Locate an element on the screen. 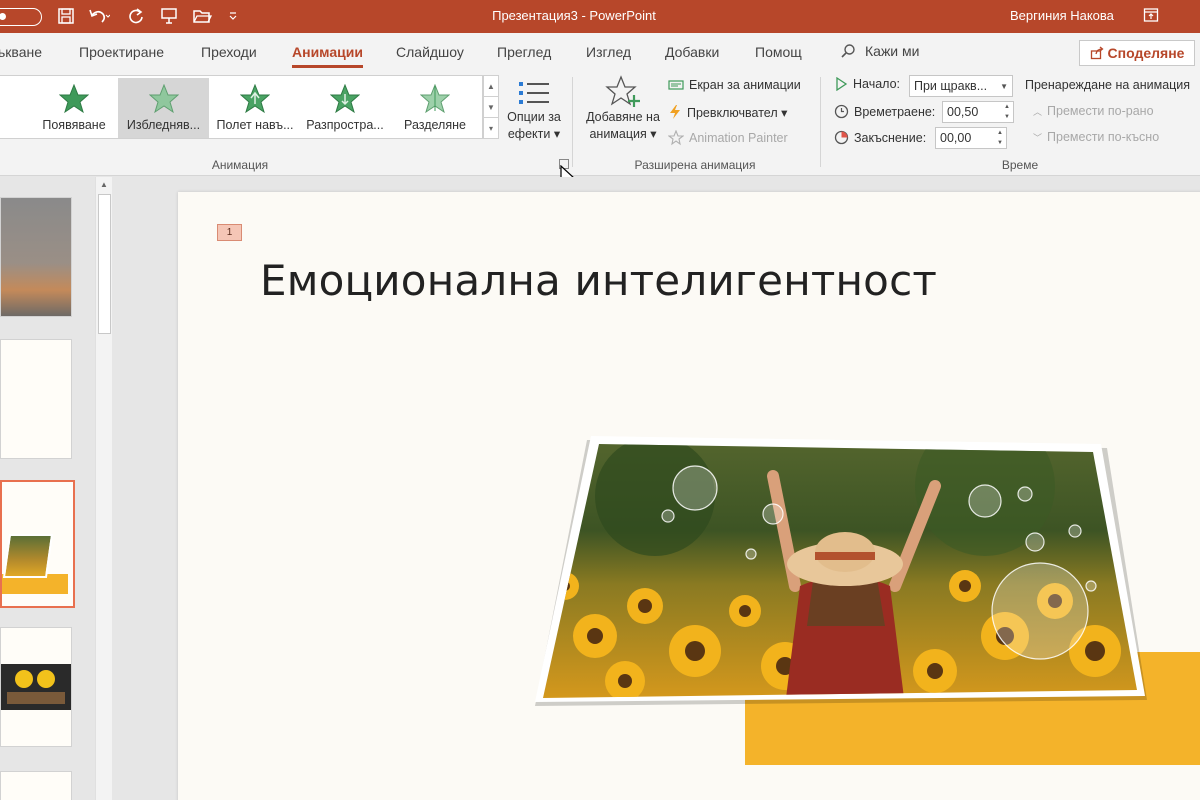 This screenshot has width=1200, height=800. tab-design: Проектиране is located at coordinates (121, 52).